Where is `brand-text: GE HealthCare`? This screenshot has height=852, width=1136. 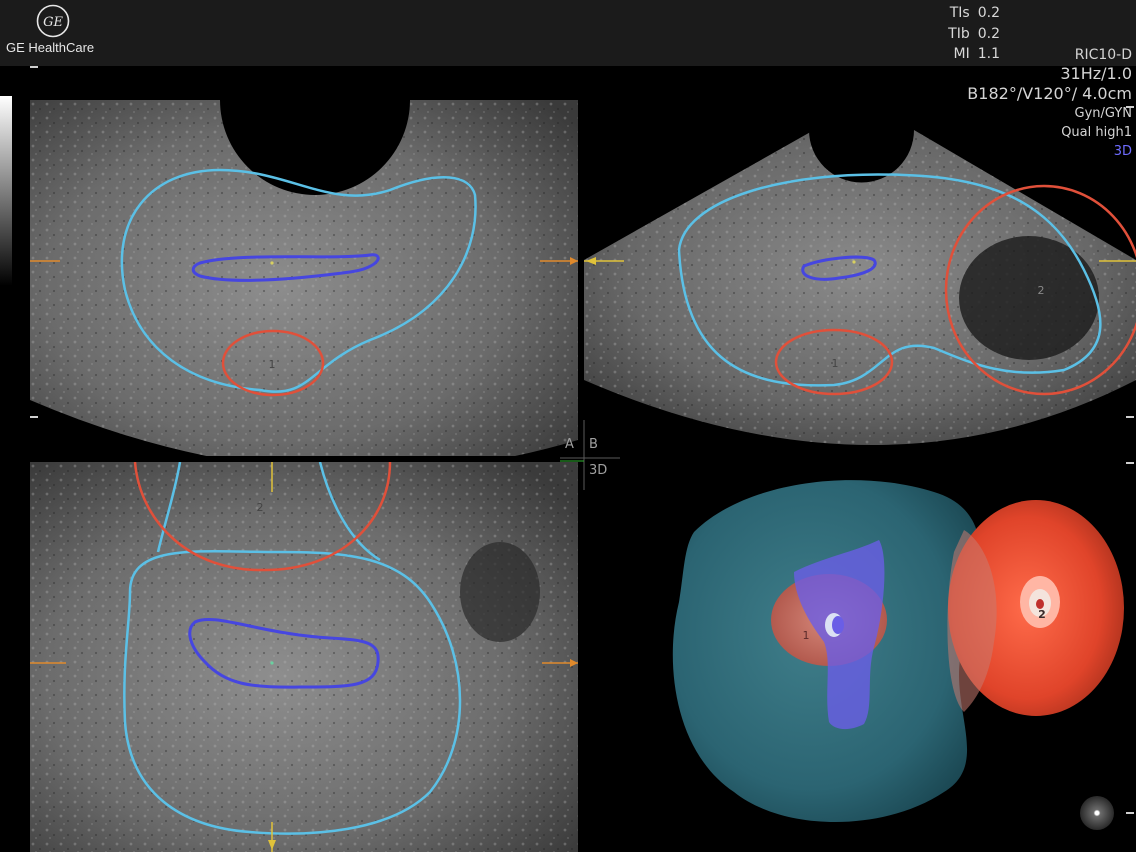 brand-text: GE HealthCare is located at coordinates (50, 47).